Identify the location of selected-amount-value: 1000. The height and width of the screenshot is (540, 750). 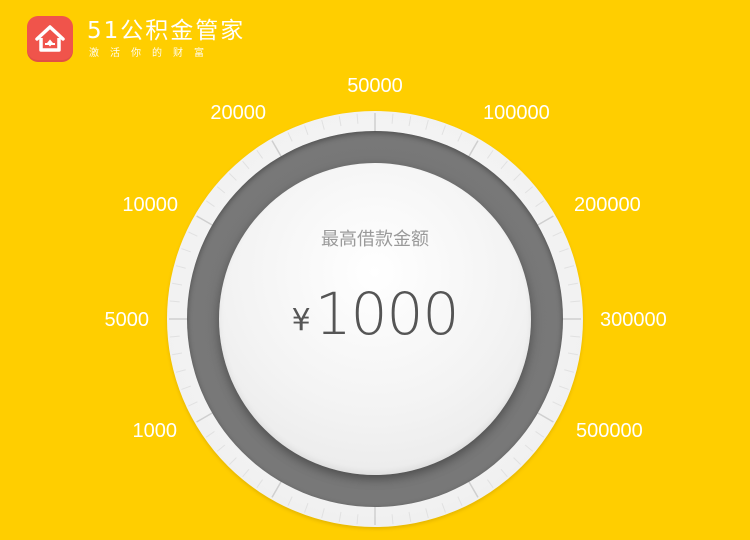
(387, 314).